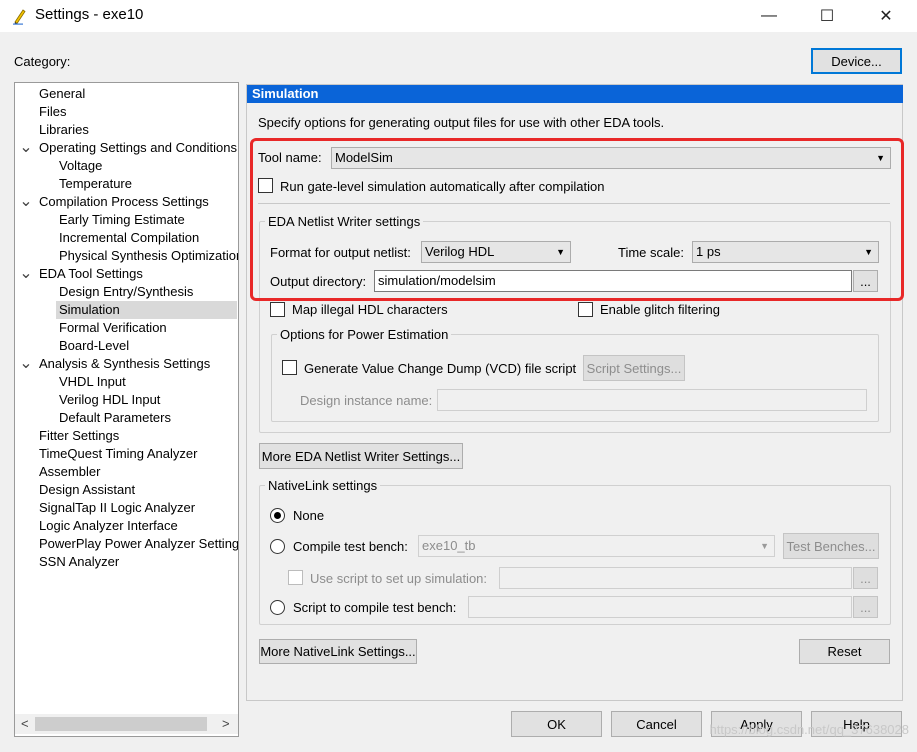 The image size is (917, 752). I want to click on tree-item: Physical Synthesis Optimization, so click(147, 256).